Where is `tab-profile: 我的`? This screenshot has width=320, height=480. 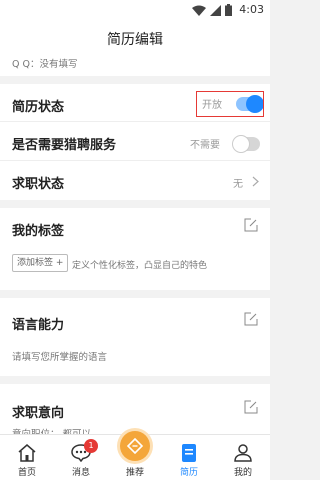
tab-profile: 我的 is located at coordinates (243, 457).